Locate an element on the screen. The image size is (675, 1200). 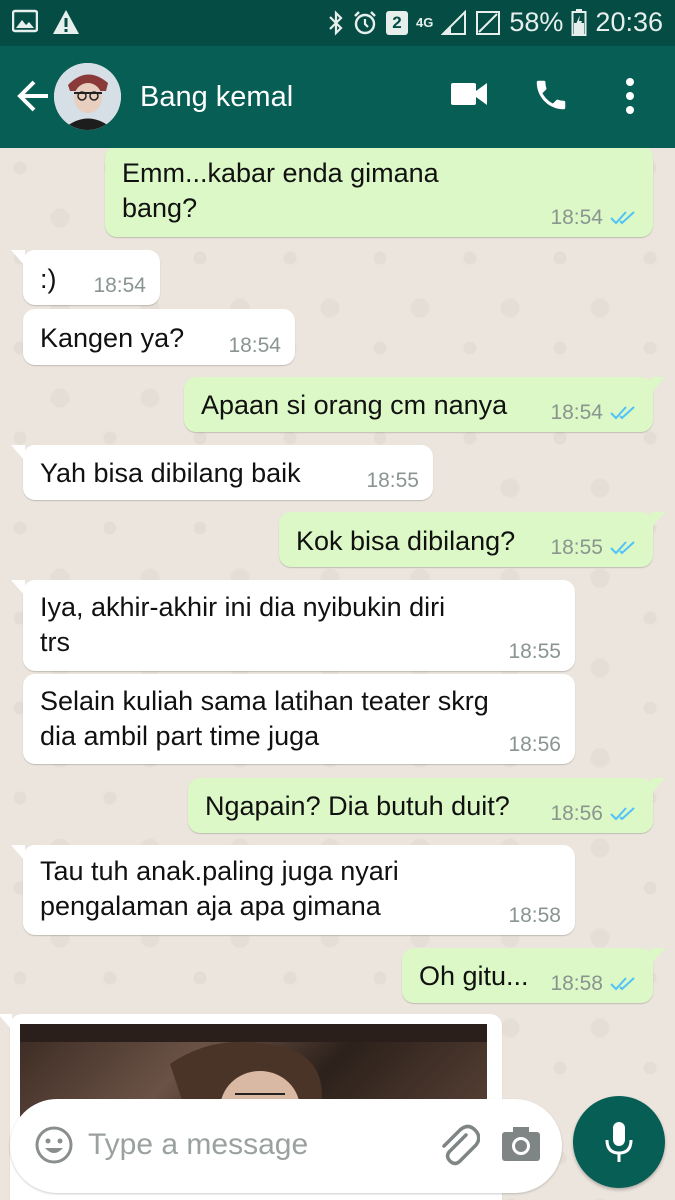
mic-icon is located at coordinates (619, 1142).